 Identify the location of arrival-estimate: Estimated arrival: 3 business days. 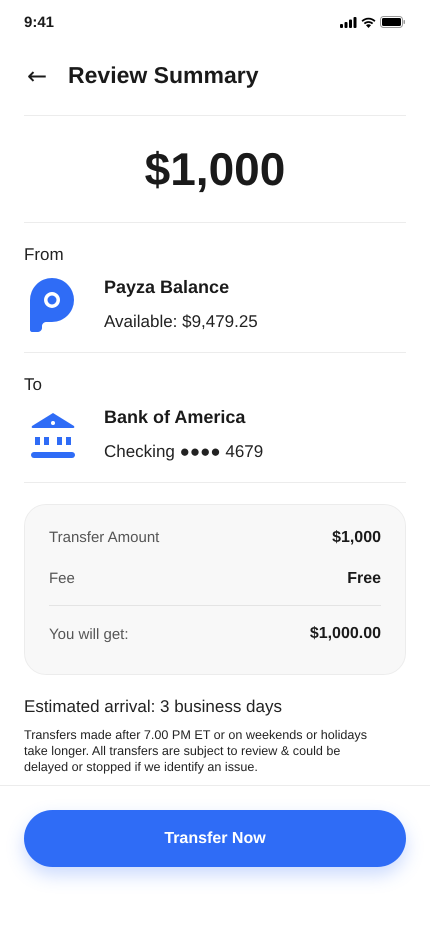
(153, 707).